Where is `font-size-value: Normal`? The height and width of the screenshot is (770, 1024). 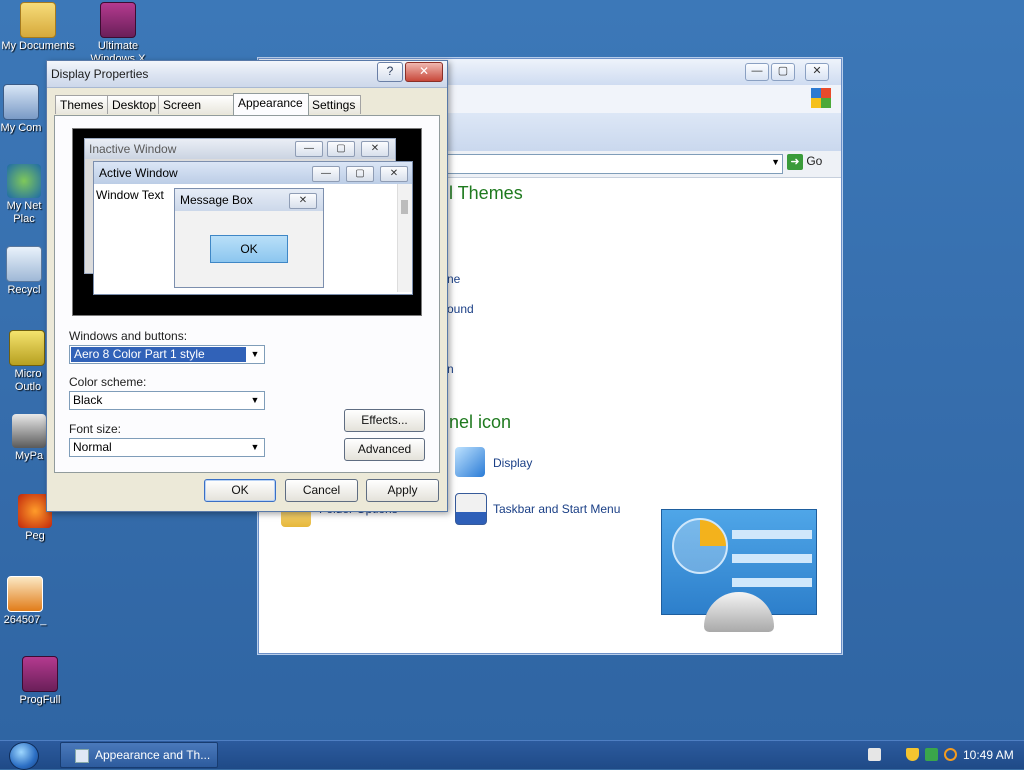 font-size-value: Normal is located at coordinates (92, 447).